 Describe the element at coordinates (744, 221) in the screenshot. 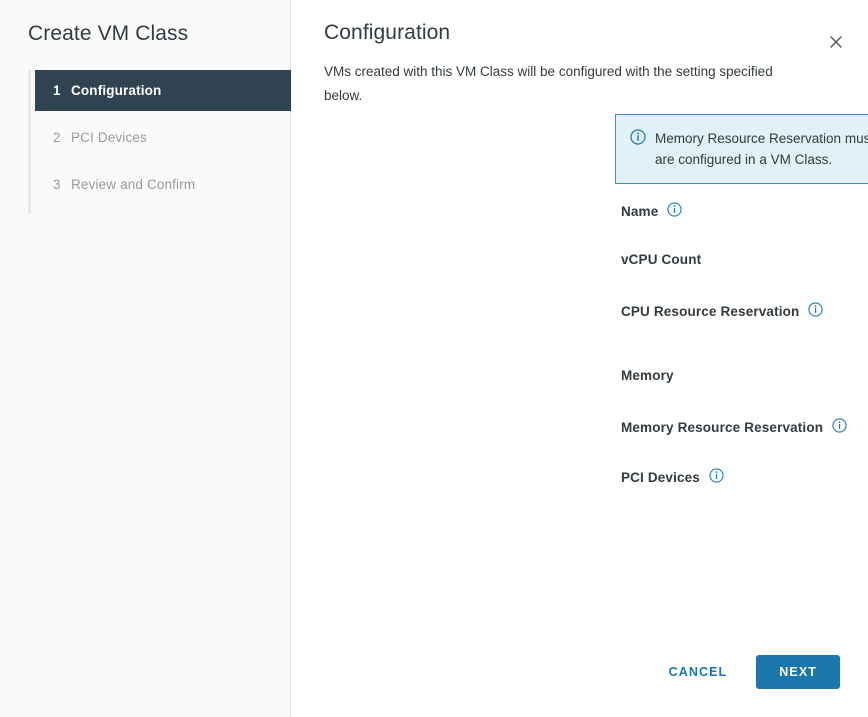

I see `form-row-name: Name` at that location.